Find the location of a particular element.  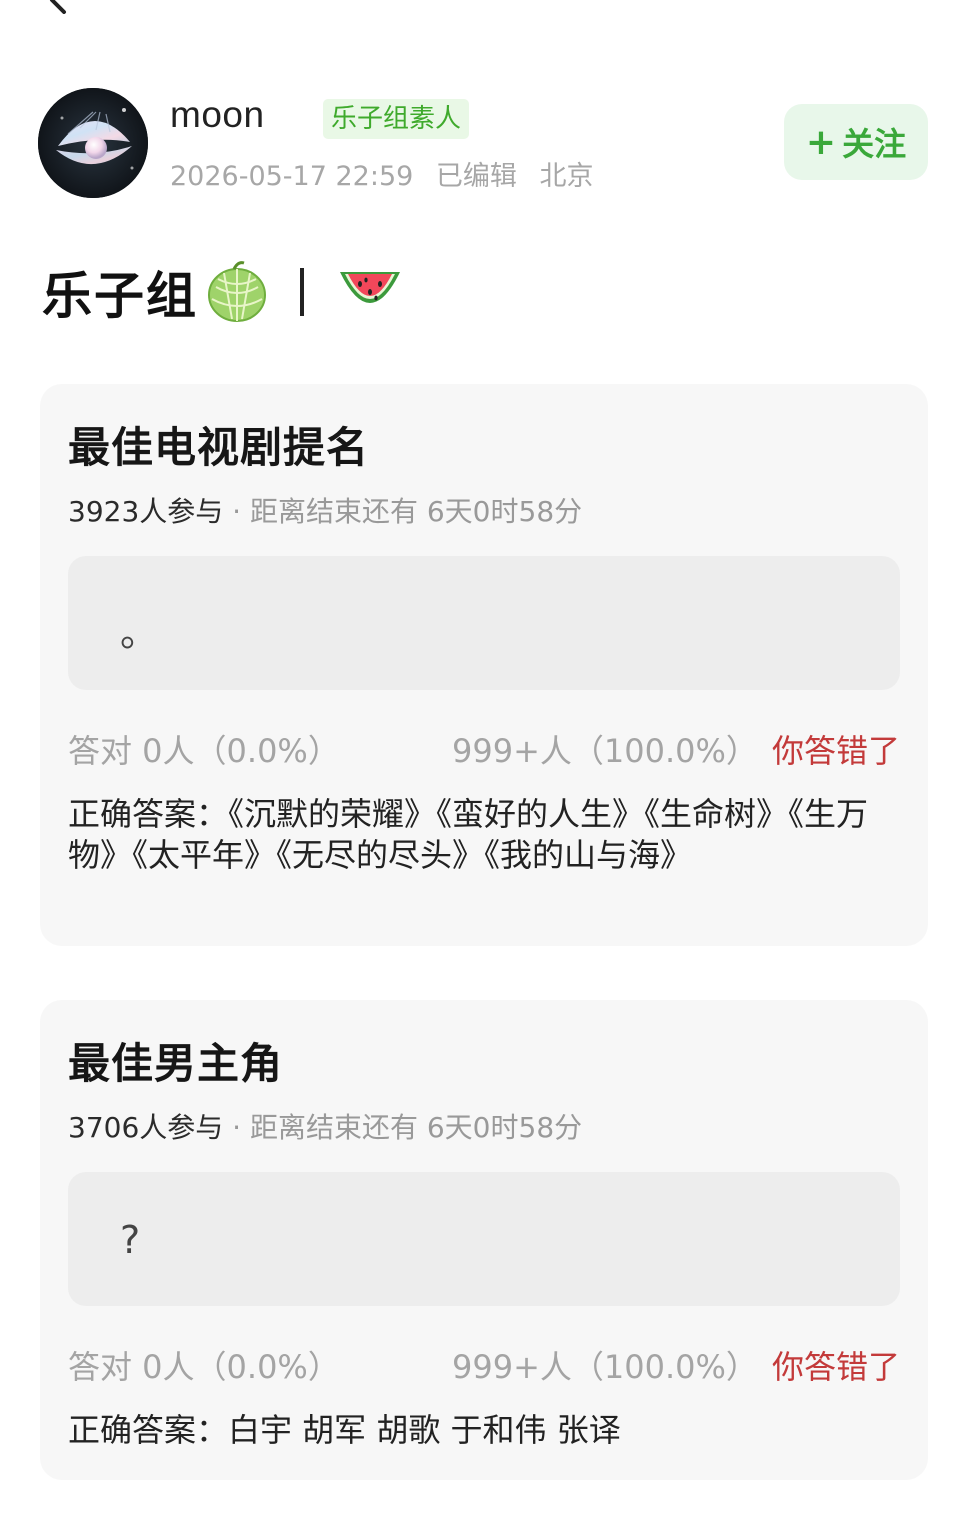

post-title-text: 乐子组 is located at coordinates (120, 296).